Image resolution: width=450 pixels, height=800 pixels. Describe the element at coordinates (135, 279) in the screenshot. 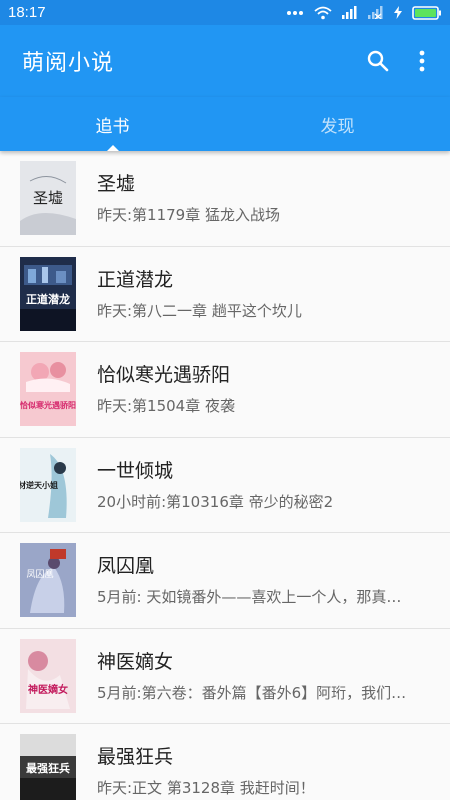

I see `book-title: 正道潜龙` at that location.